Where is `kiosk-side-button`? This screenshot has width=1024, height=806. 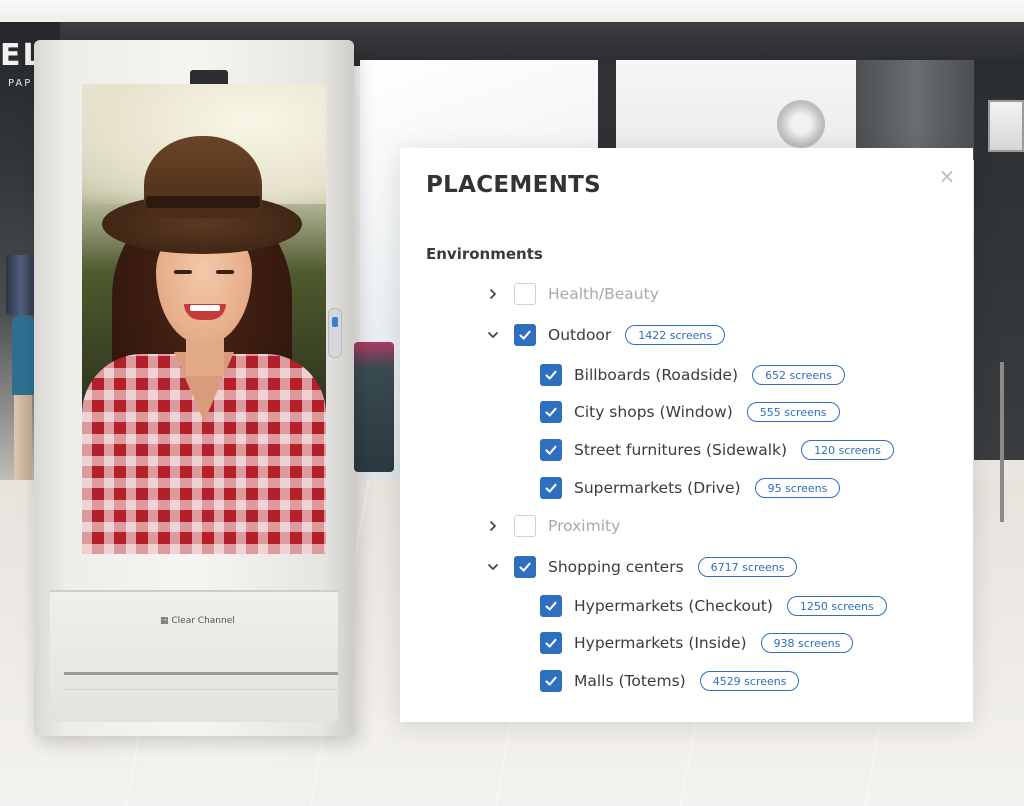
kiosk-side-button is located at coordinates (335, 333).